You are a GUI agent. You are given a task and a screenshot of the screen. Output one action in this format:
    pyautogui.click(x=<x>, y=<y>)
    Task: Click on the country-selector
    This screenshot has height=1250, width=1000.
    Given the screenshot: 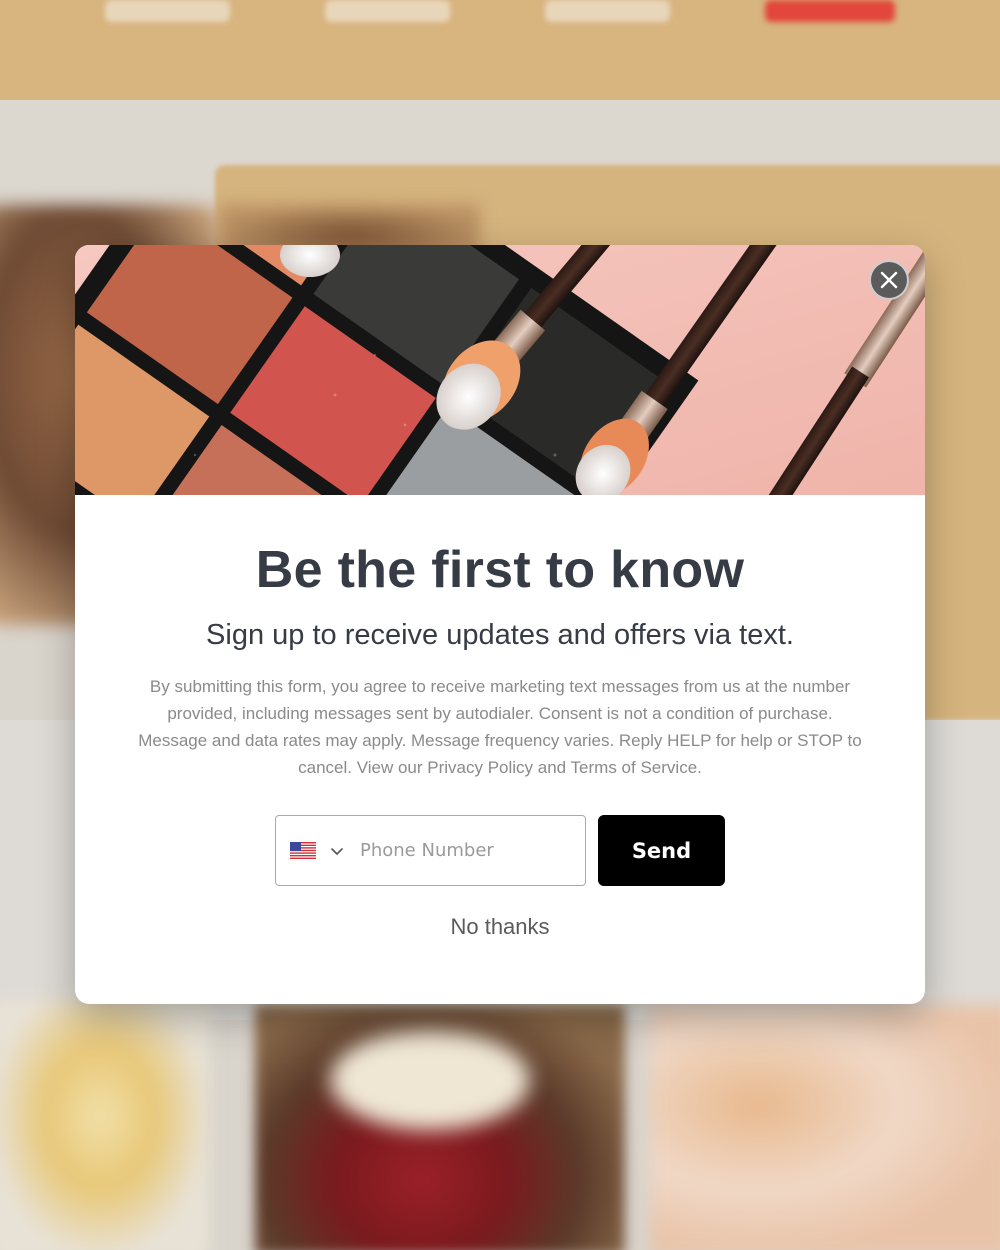 What is the action you would take?
    pyautogui.click(x=317, y=850)
    